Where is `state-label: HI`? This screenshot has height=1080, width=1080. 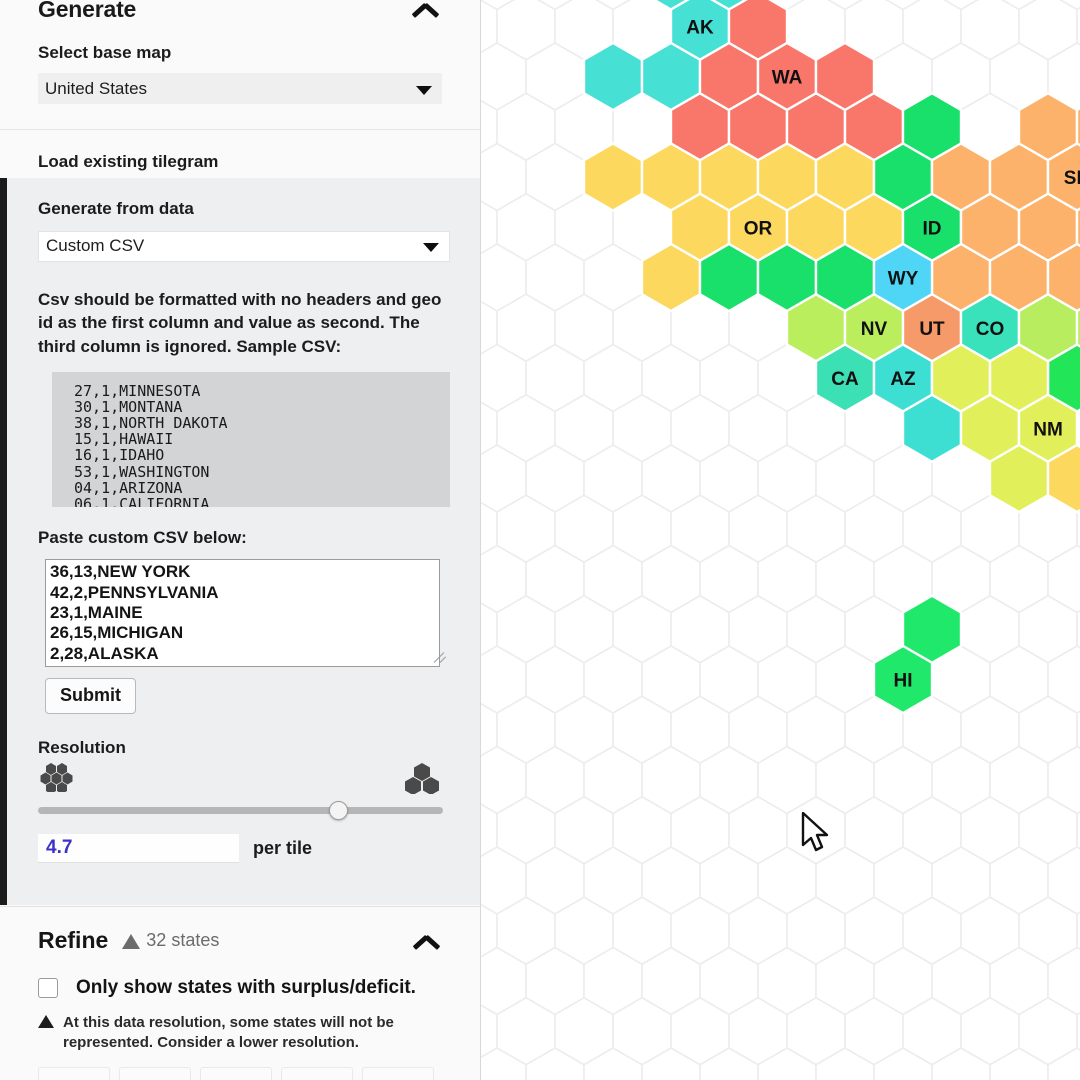
state-label: HI is located at coordinates (903, 681).